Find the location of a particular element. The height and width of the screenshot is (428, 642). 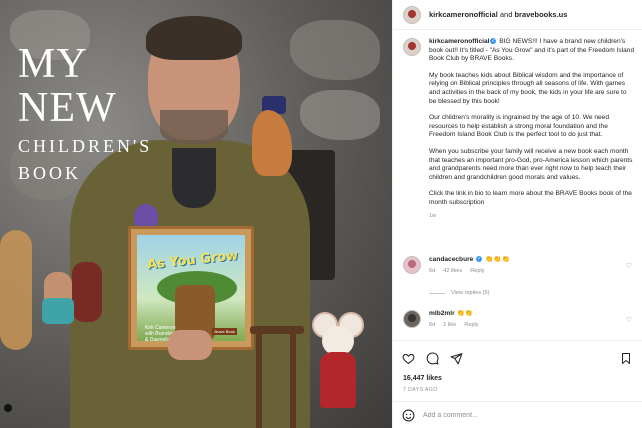

add-comment-bar is located at coordinates (517, 414).